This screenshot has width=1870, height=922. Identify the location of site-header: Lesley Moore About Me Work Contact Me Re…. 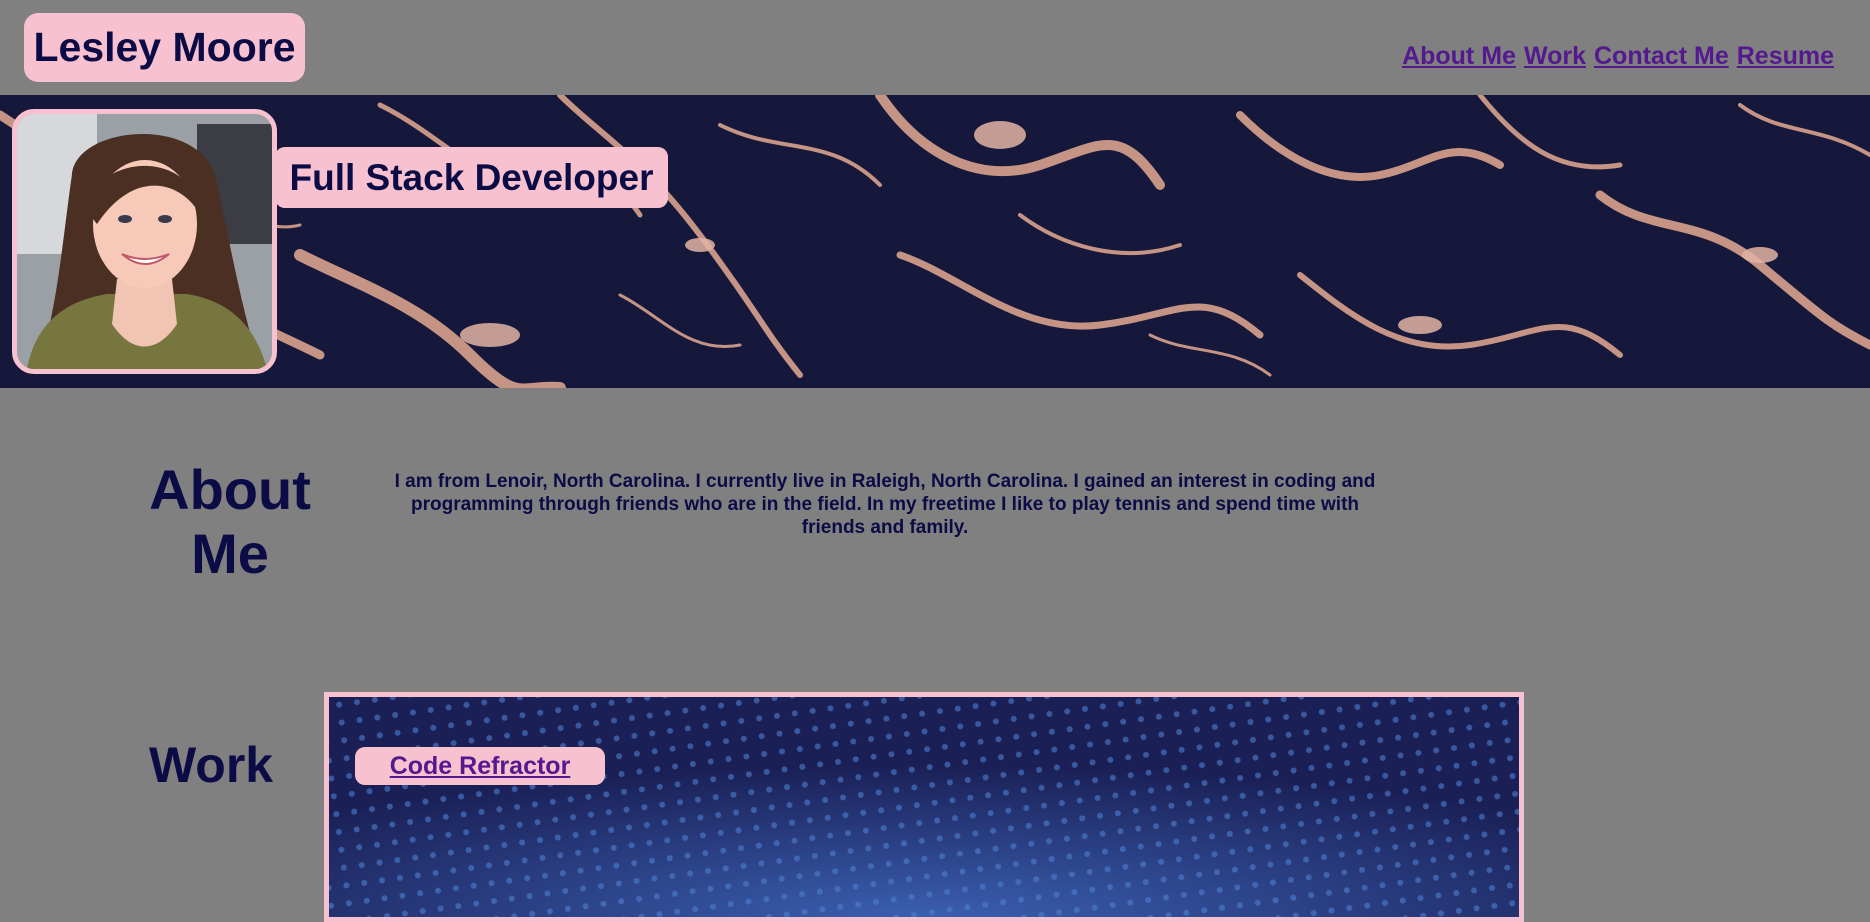
(935, 47).